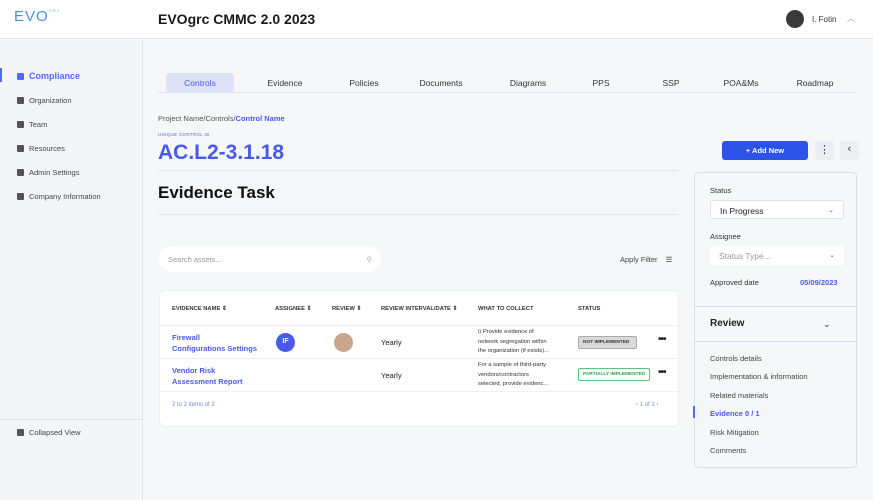  What do you see at coordinates (293, 309) in the screenshot?
I see `column-header: ASSIGNEE ⇕` at bounding box center [293, 309].